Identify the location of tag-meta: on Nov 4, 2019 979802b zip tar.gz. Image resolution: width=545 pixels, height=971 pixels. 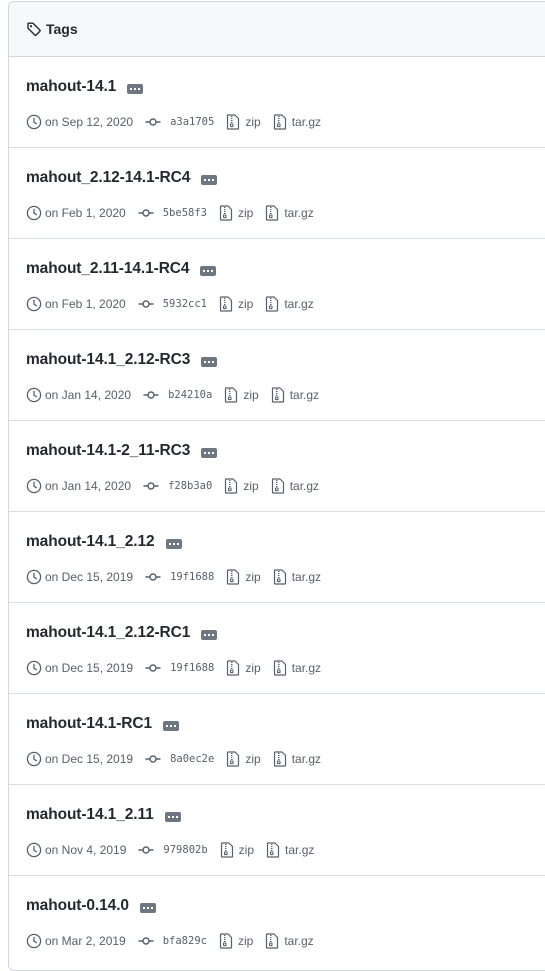
(170, 850).